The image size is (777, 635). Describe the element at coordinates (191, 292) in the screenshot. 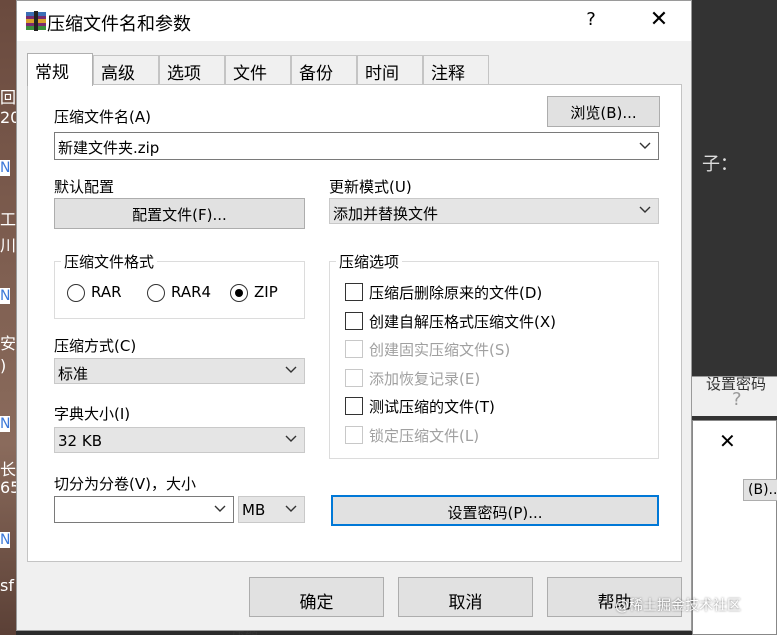

I see `format-rar4-label: RAR4` at that location.